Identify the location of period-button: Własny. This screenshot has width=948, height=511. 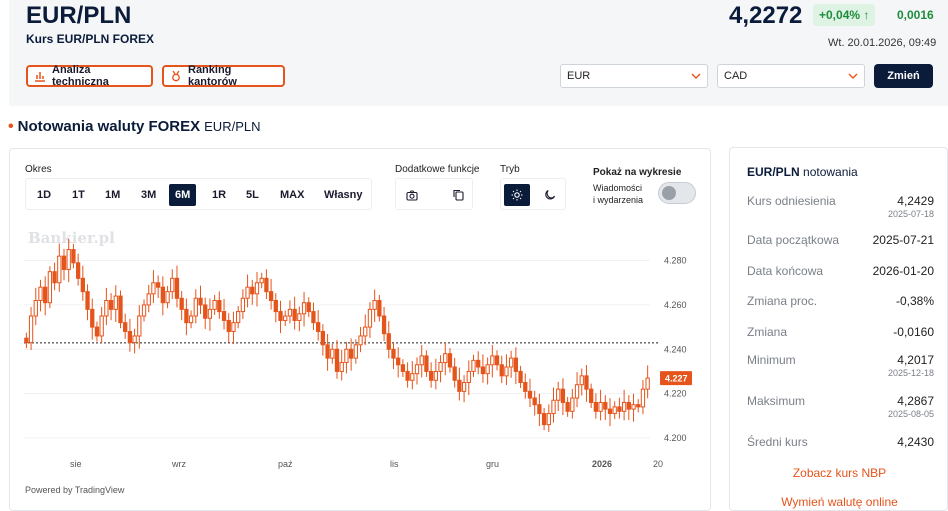
(343, 195).